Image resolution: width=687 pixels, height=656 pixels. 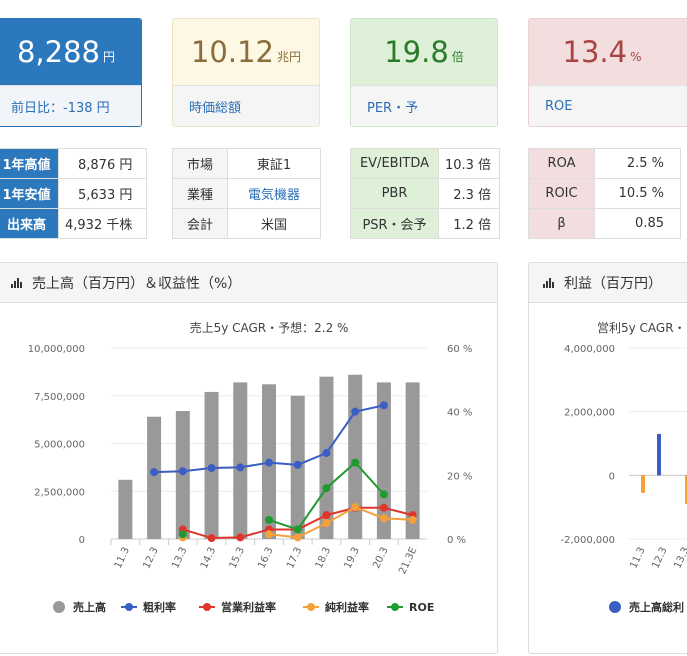 What do you see at coordinates (595, 52) in the screenshot?
I see `roe-value: 13.4` at bounding box center [595, 52].